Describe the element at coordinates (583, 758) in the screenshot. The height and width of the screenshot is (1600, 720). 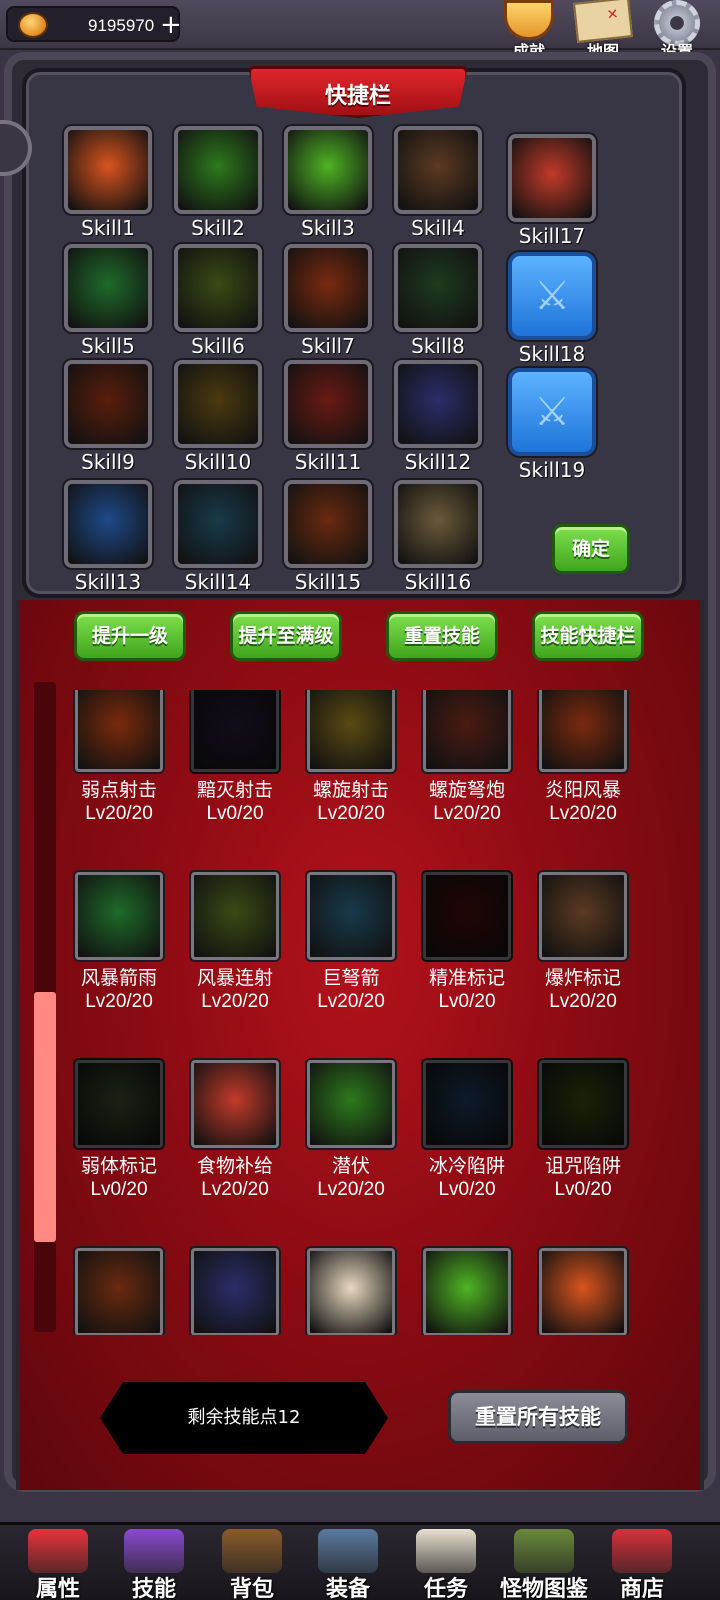
I see `skill-item: 炎阳风暴 Lv20/20` at that location.